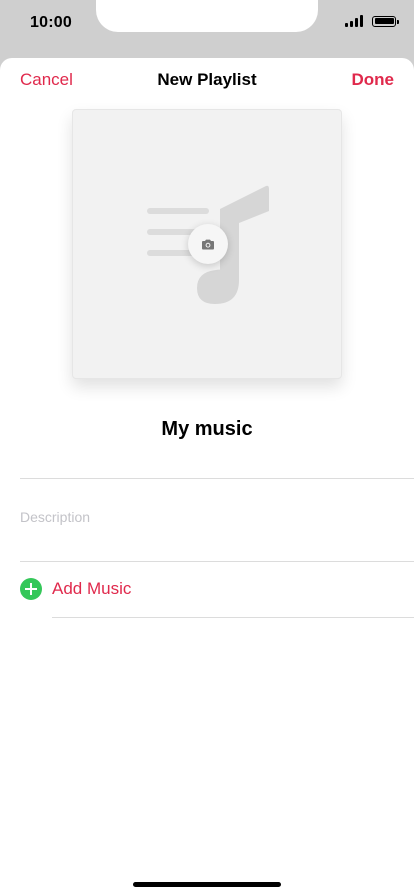 The height and width of the screenshot is (896, 414). What do you see at coordinates (385, 21) in the screenshot?
I see `battery-icon` at bounding box center [385, 21].